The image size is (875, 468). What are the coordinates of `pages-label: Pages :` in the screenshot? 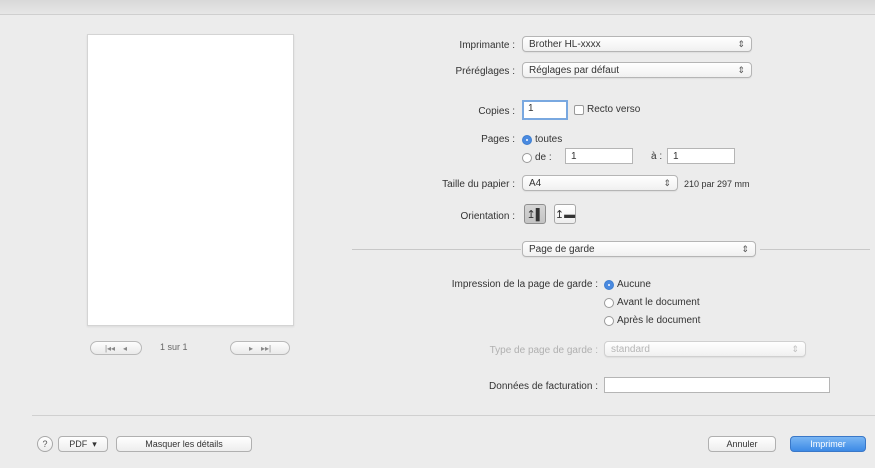 It's located at (498, 139).